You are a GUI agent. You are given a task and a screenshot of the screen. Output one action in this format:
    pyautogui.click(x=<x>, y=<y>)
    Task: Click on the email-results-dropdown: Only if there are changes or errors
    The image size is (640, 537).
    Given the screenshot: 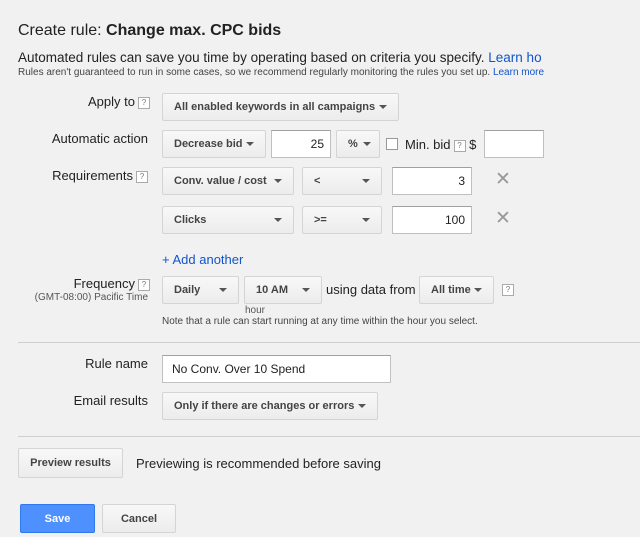 What is the action you would take?
    pyautogui.click(x=270, y=406)
    